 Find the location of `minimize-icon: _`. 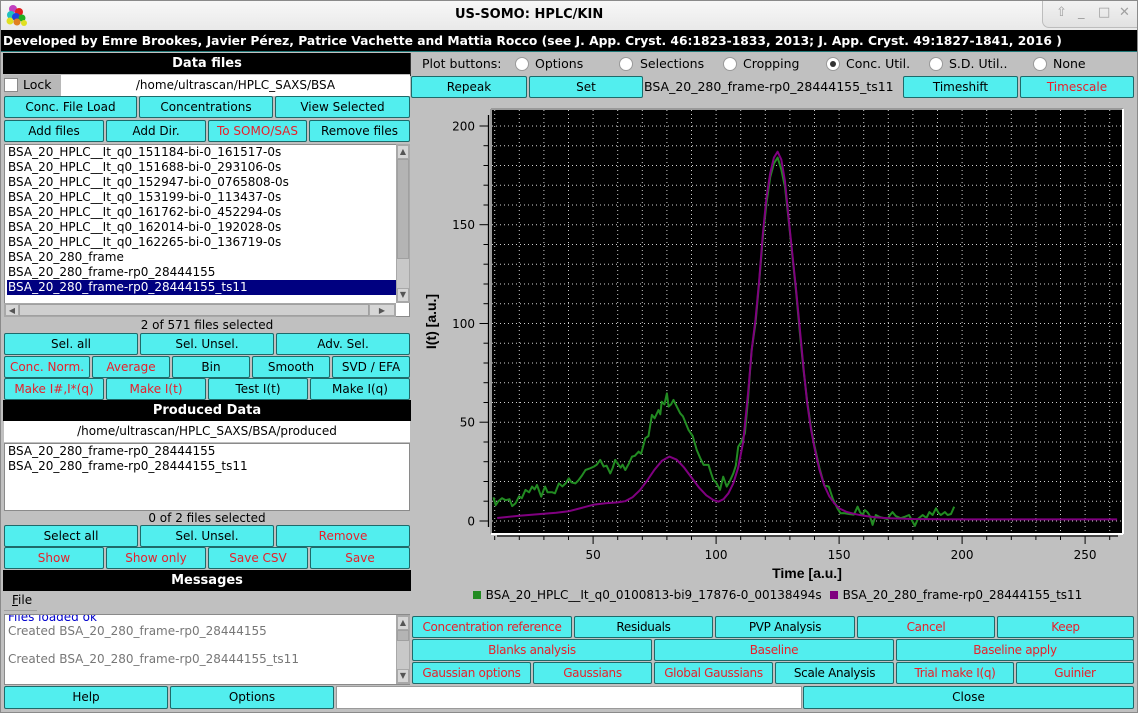

minimize-icon: _ is located at coordinates (1081, 12).